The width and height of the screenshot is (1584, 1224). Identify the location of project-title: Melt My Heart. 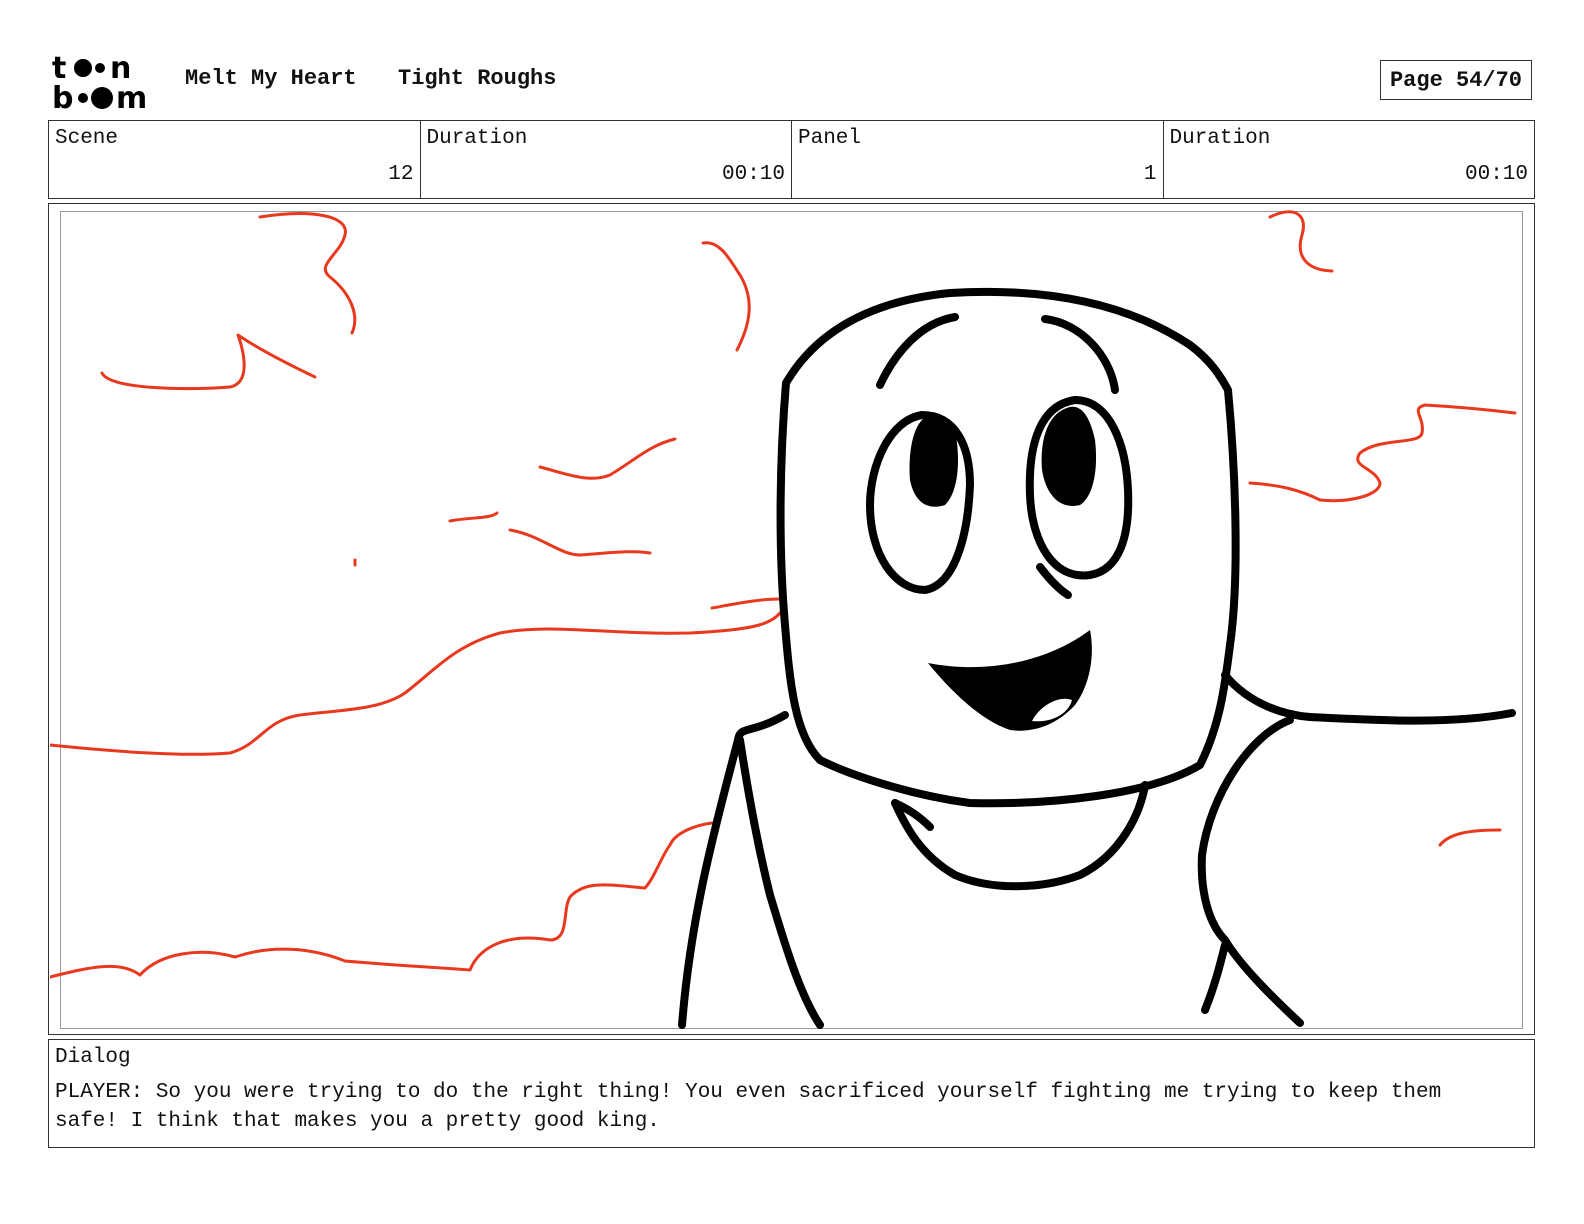
(271, 78).